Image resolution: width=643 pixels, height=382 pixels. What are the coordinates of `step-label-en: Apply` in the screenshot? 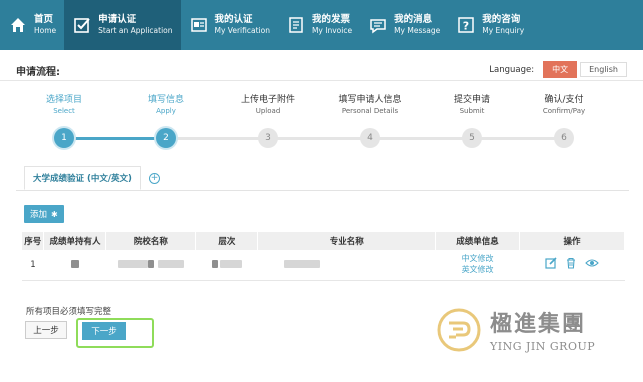 It's located at (166, 111).